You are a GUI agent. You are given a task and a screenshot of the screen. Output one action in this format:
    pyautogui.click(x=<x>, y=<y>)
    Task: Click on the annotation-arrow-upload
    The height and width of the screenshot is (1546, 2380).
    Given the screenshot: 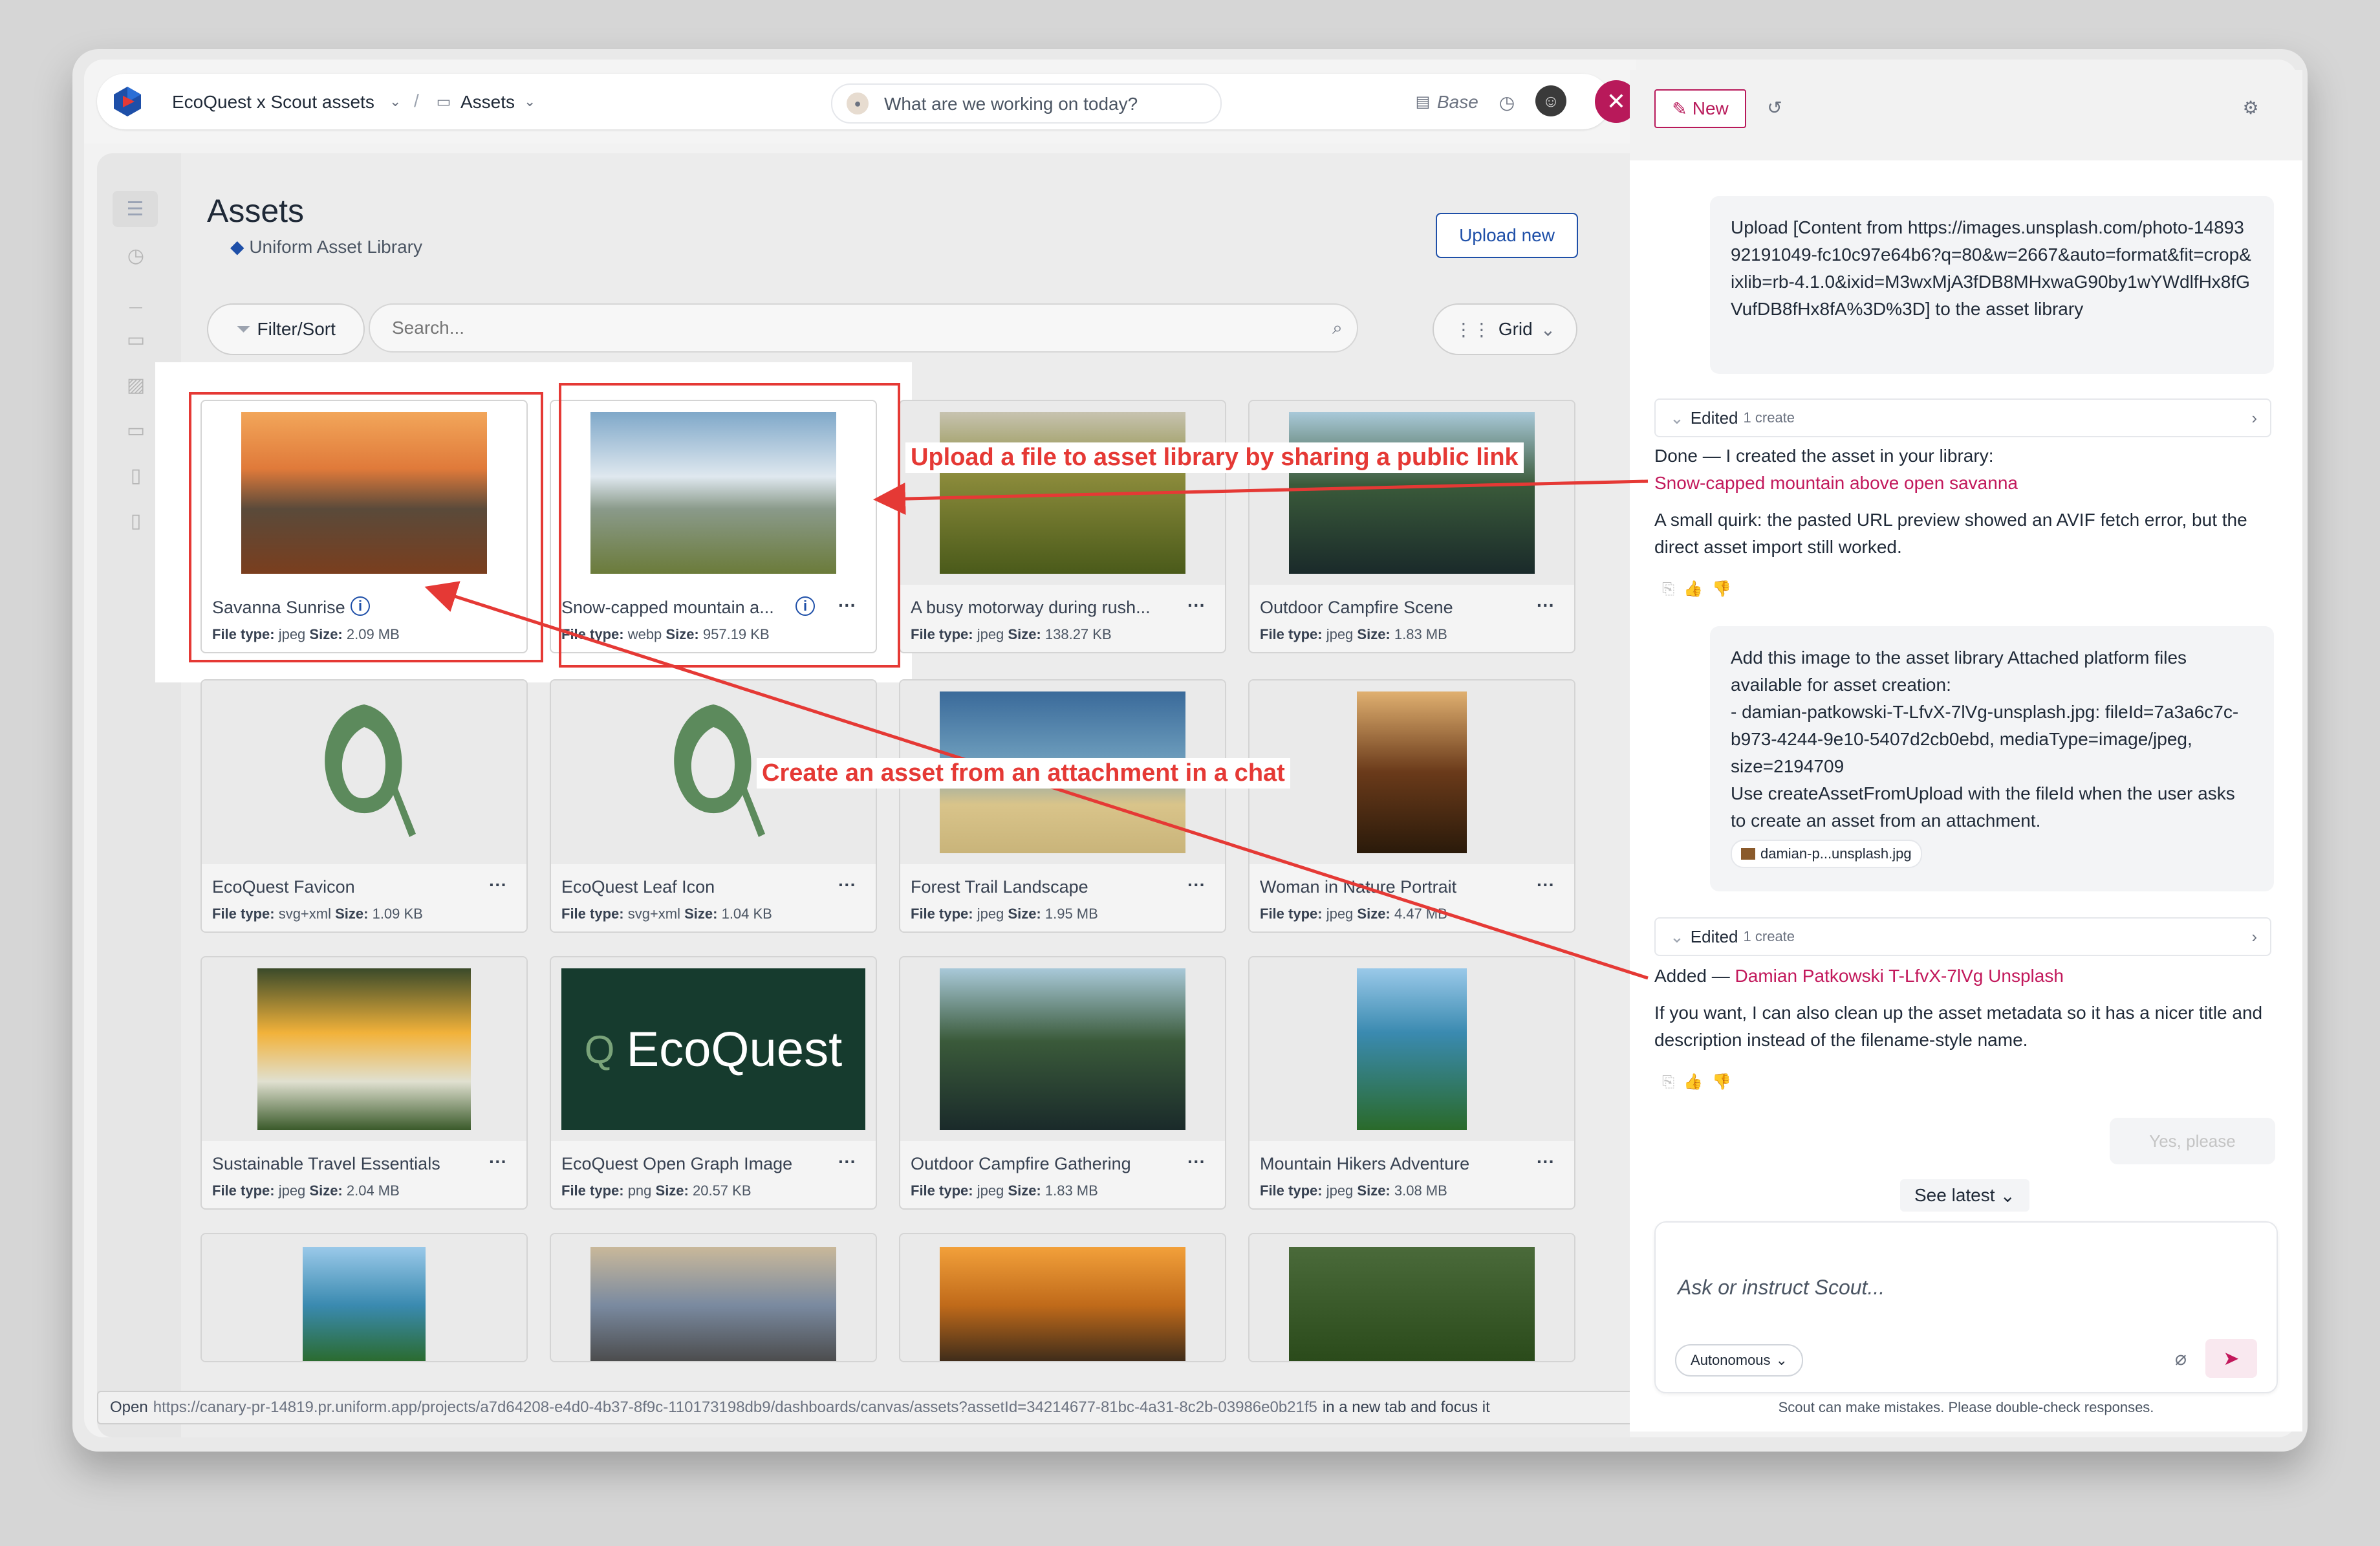 What is the action you would take?
    pyautogui.click(x=1261, y=497)
    